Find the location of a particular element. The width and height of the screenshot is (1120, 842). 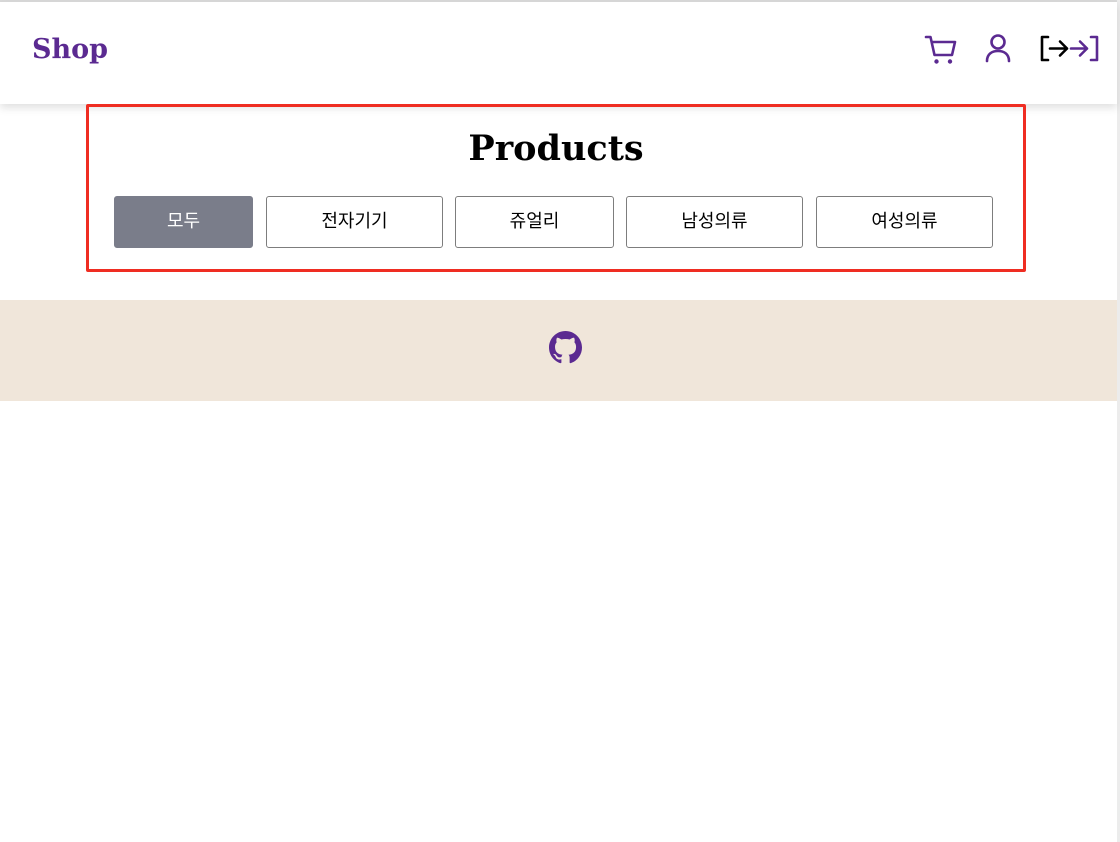

site-footer is located at coordinates (558, 350).